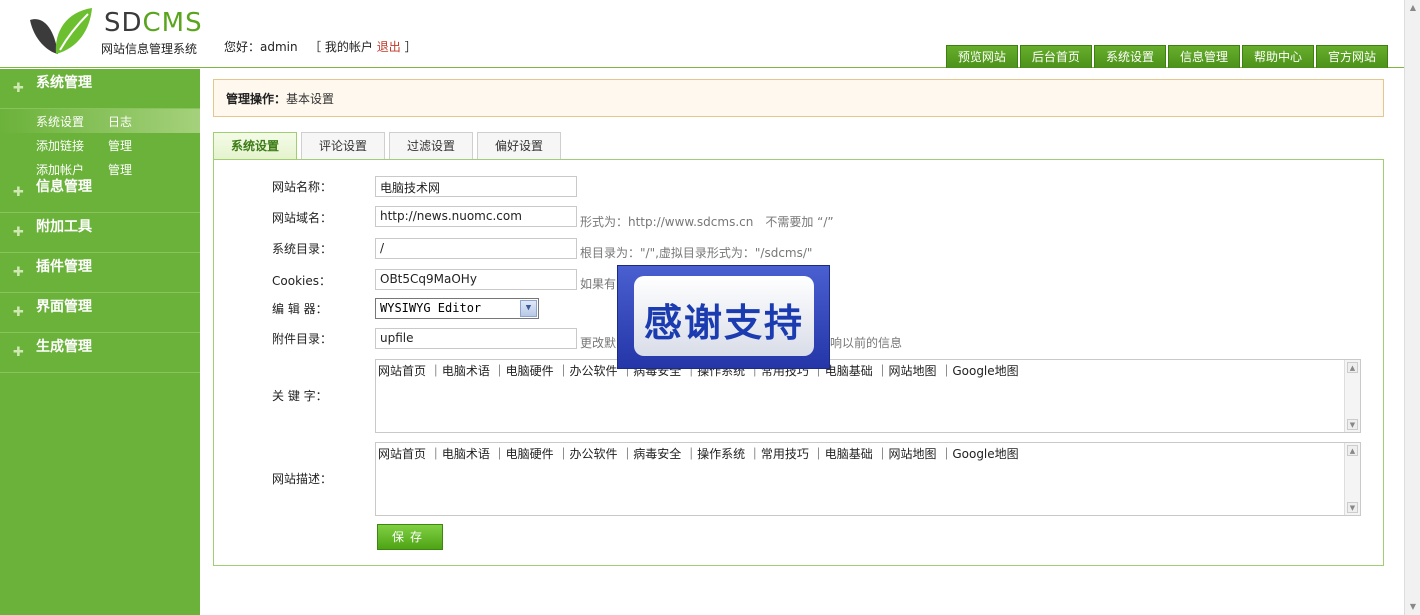 This screenshot has height=615, width=1420. I want to click on logout-link: 退出, so click(389, 47).